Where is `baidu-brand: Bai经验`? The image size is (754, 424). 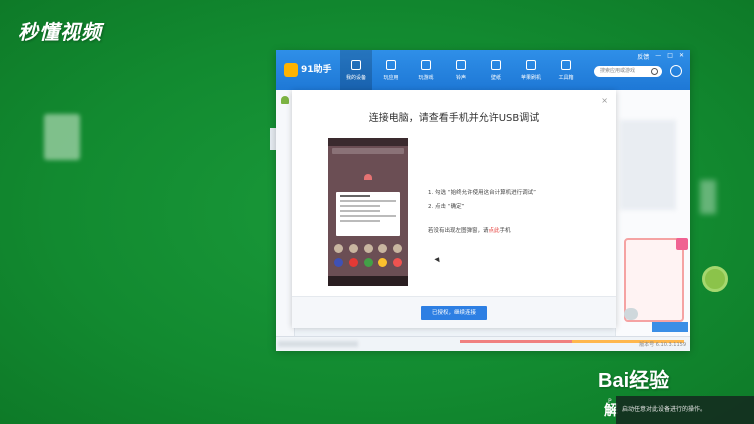
baidu-brand: Bai经验 is located at coordinates (634, 381).